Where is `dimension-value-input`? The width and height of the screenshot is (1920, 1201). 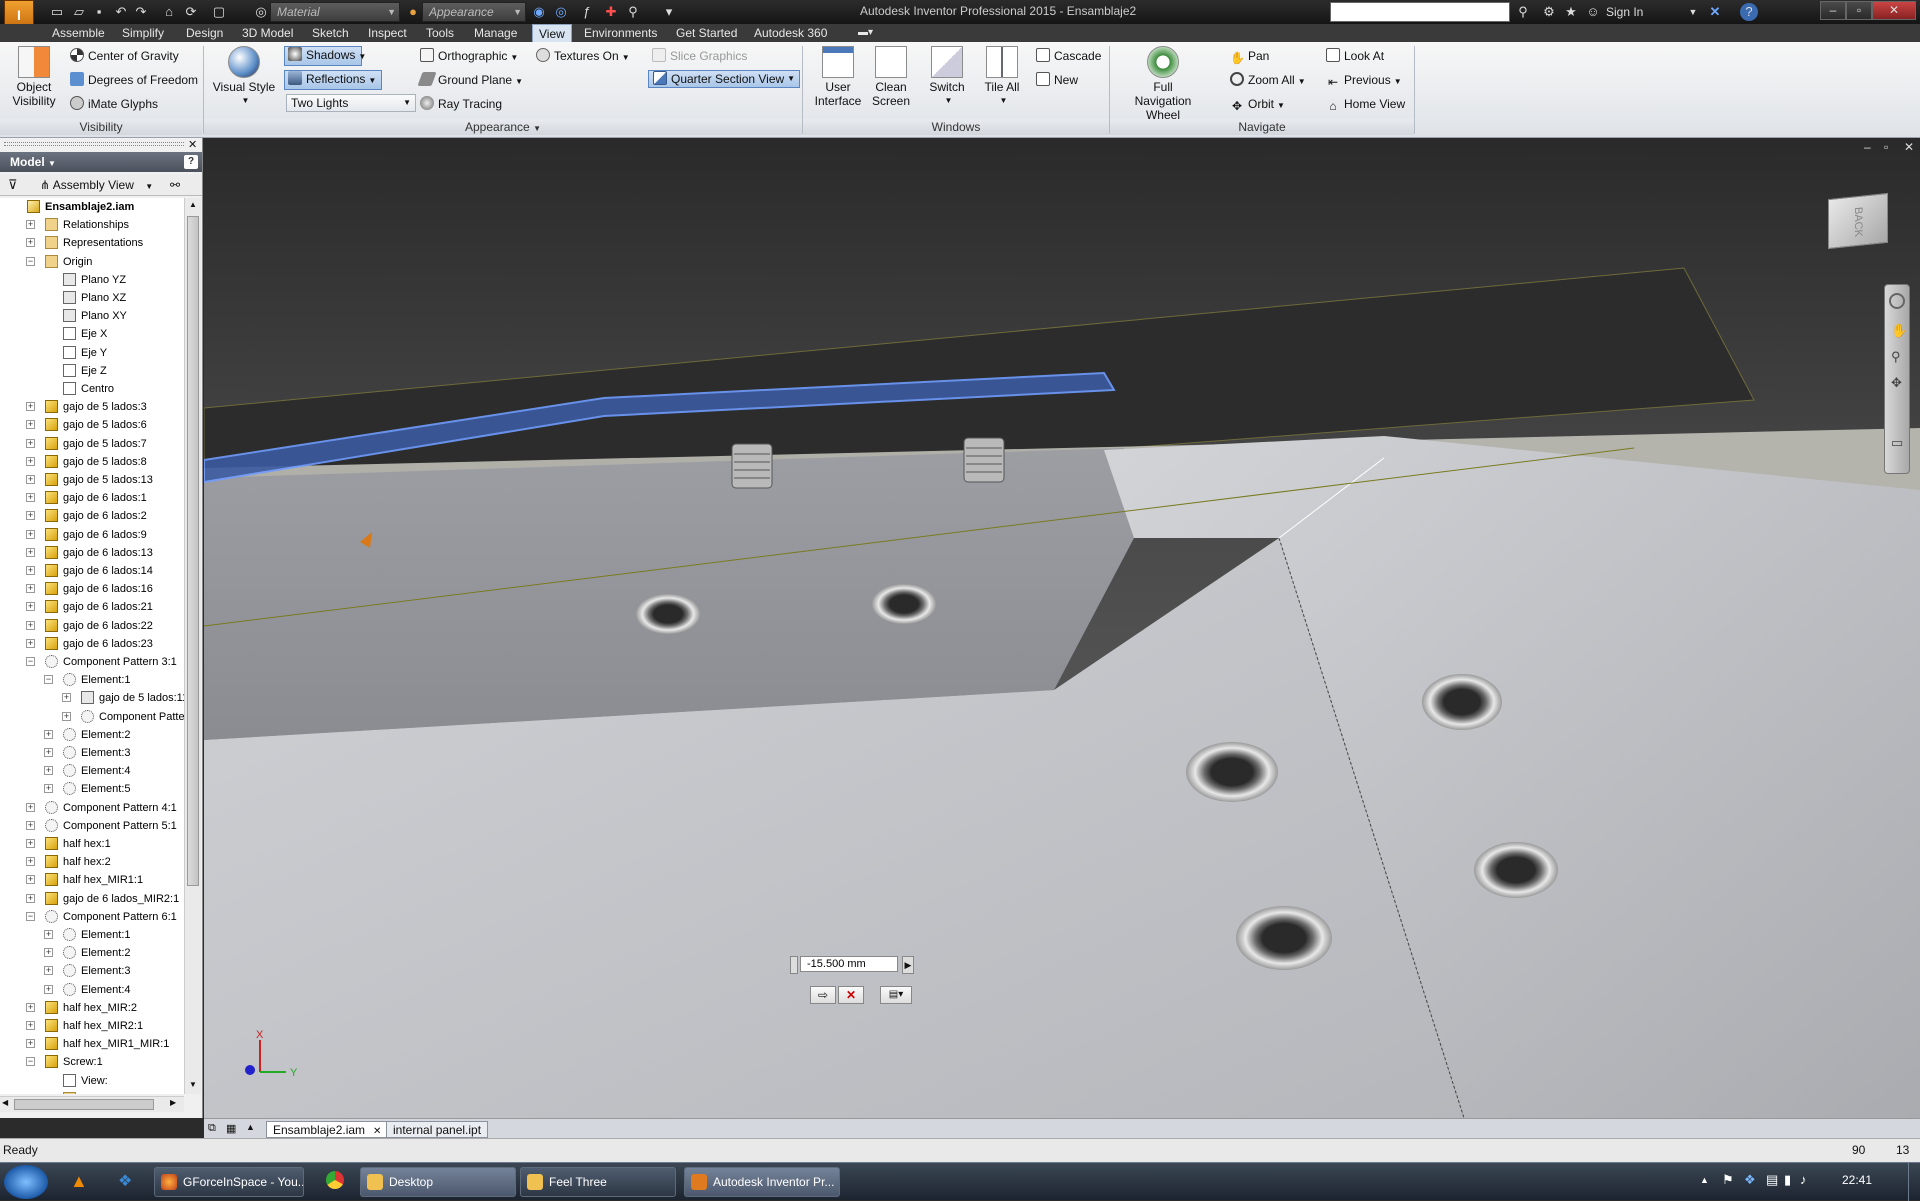 dimension-value-input is located at coordinates (849, 964).